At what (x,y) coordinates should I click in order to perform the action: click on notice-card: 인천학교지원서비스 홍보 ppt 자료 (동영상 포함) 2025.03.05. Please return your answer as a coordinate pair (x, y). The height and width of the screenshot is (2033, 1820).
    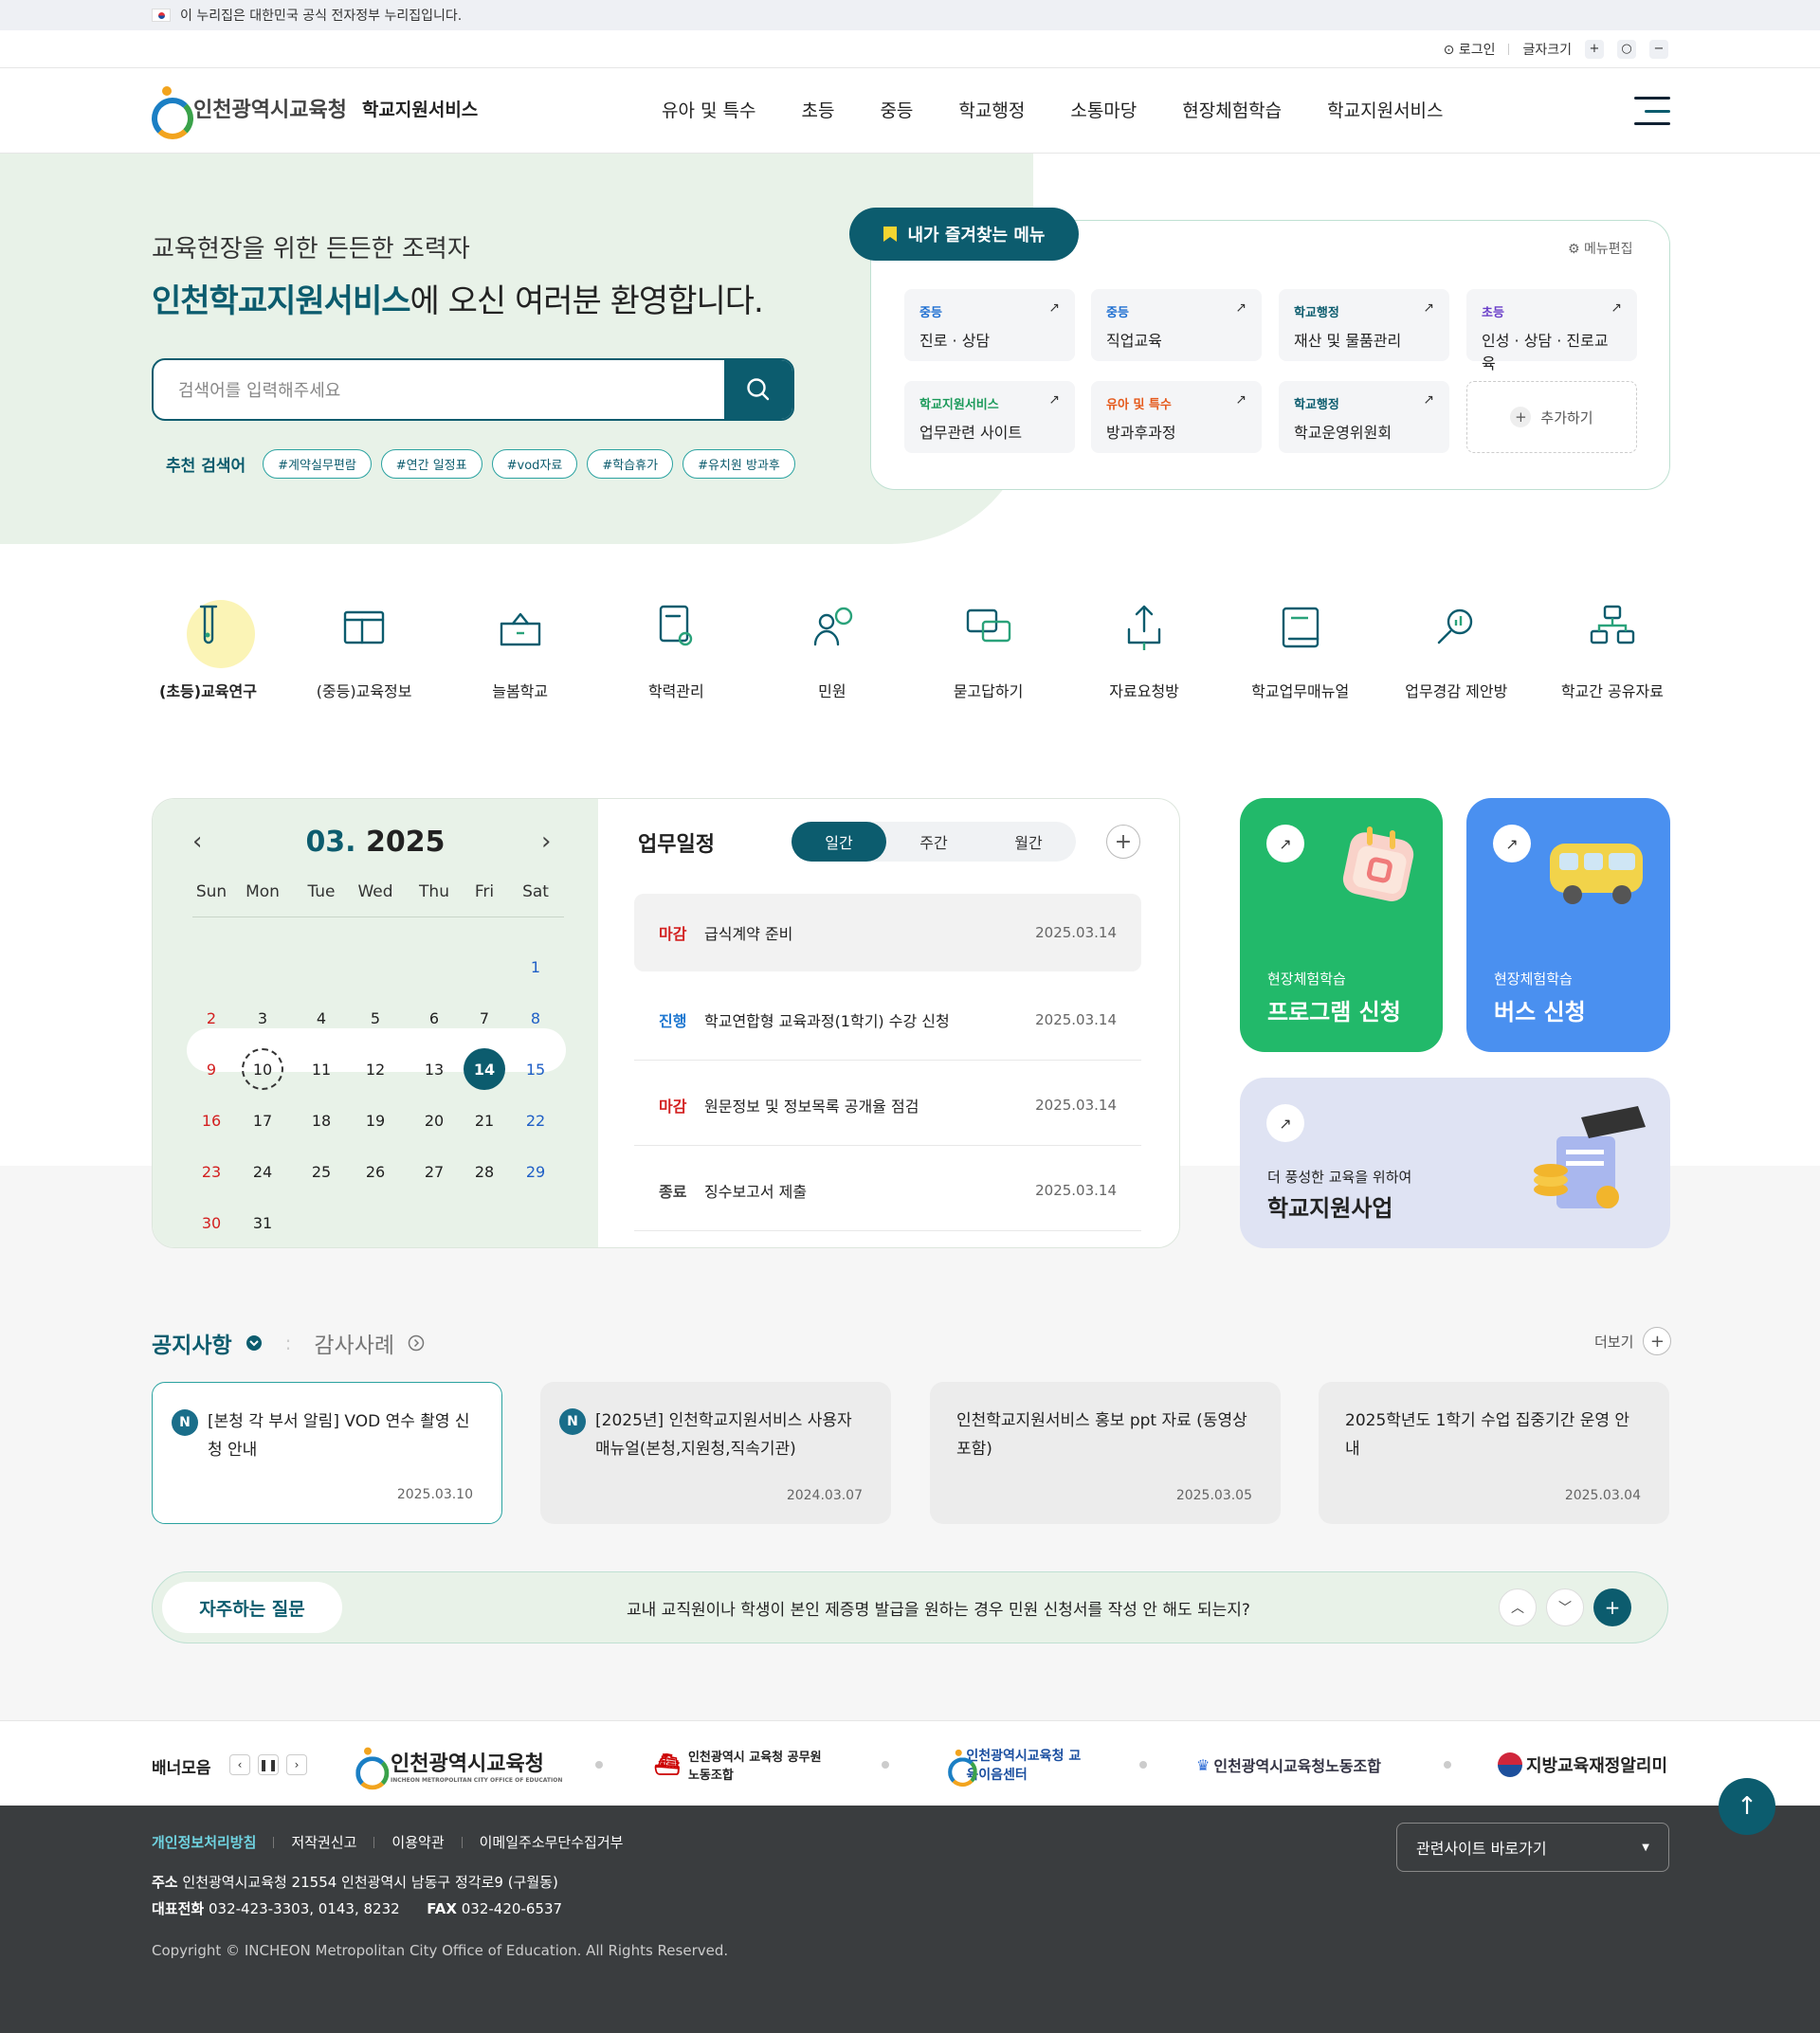
    Looking at the image, I should click on (1105, 1453).